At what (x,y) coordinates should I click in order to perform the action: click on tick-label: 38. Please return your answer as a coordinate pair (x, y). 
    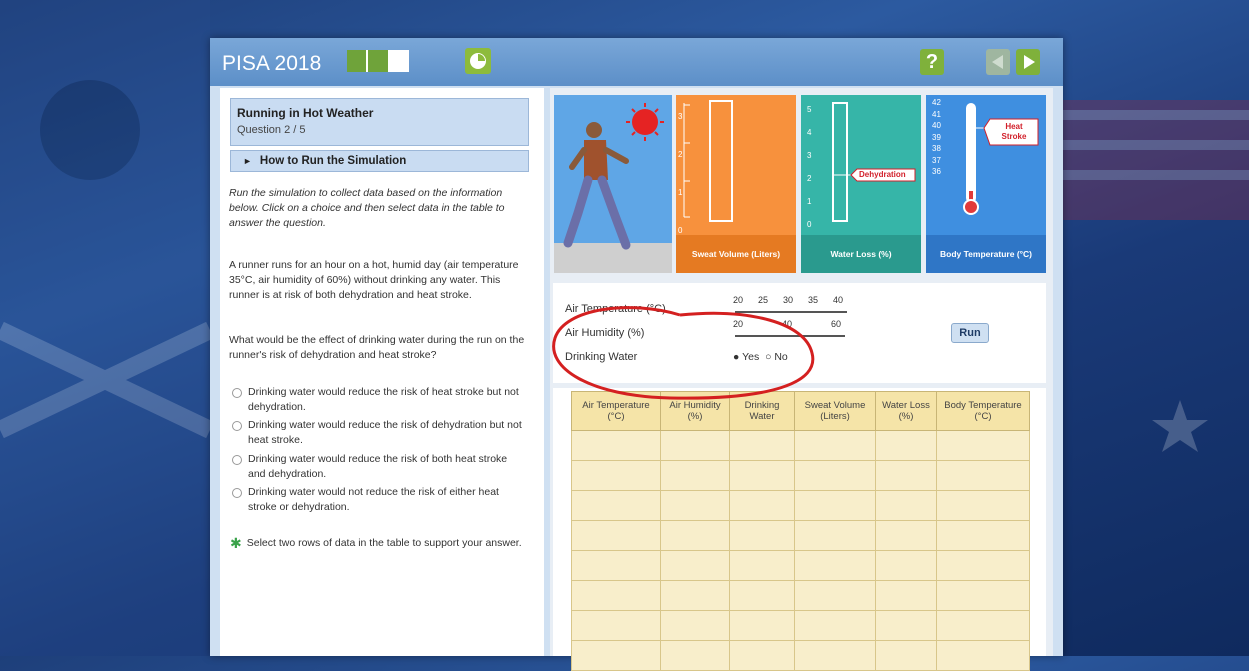
    Looking at the image, I should click on (936, 148).